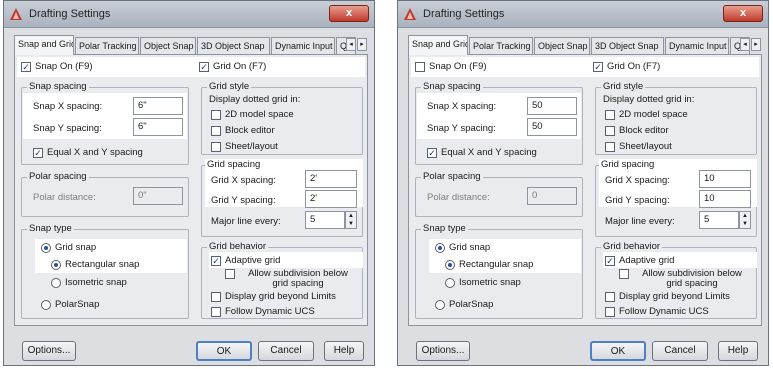  What do you see at coordinates (158, 127) in the screenshot?
I see `snap-y-input: 6"` at bounding box center [158, 127].